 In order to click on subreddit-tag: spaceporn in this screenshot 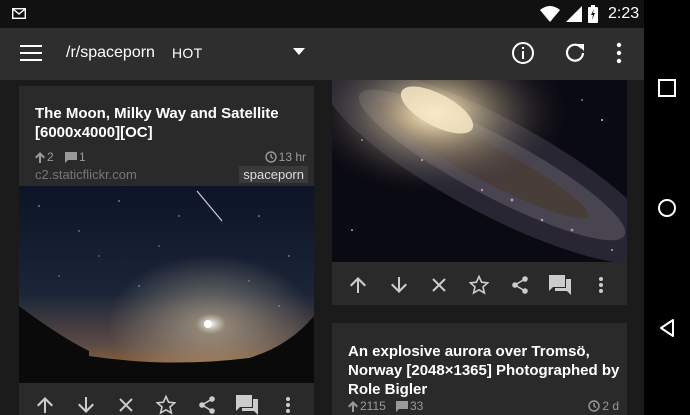, I will do `click(273, 174)`.